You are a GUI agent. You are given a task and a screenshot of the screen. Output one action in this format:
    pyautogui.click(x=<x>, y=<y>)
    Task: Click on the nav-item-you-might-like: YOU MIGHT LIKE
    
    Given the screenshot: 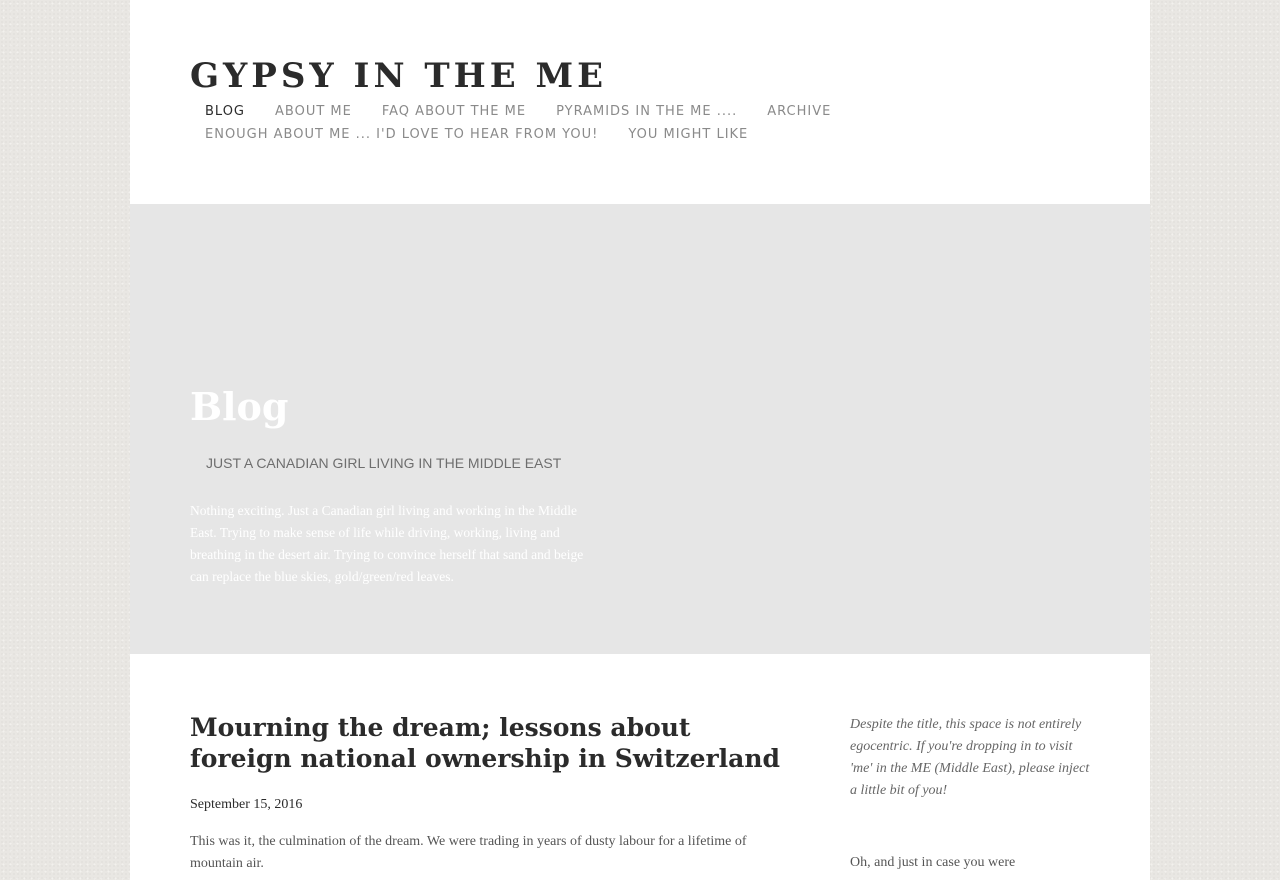 What is the action you would take?
    pyautogui.click(x=688, y=134)
    